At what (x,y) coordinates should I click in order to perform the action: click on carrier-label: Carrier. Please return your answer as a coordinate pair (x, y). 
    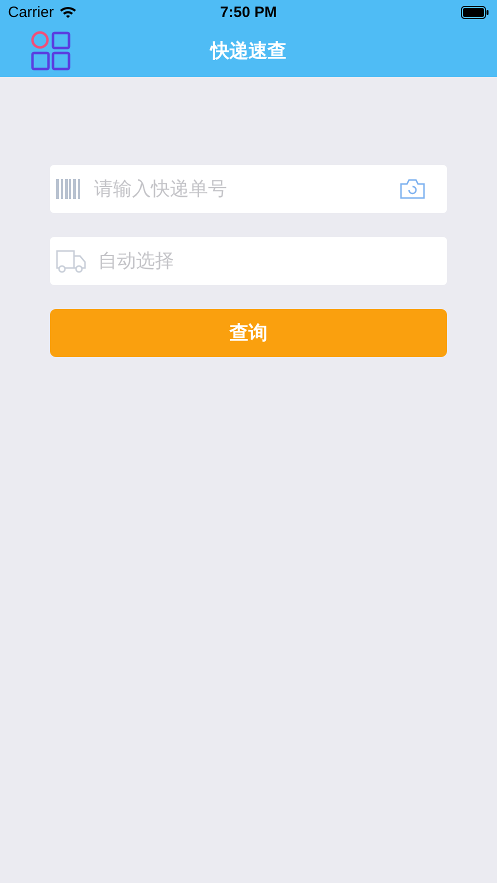
    Looking at the image, I should click on (31, 12).